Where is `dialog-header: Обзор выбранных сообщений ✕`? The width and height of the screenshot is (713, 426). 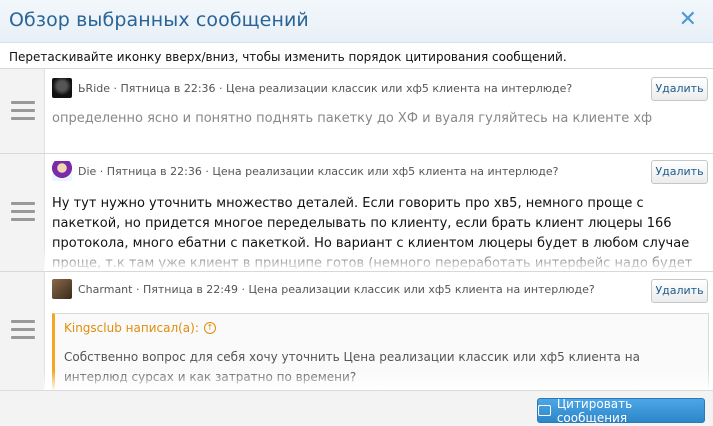
dialog-header: Обзор выбранных сообщений ✕ is located at coordinates (356, 21).